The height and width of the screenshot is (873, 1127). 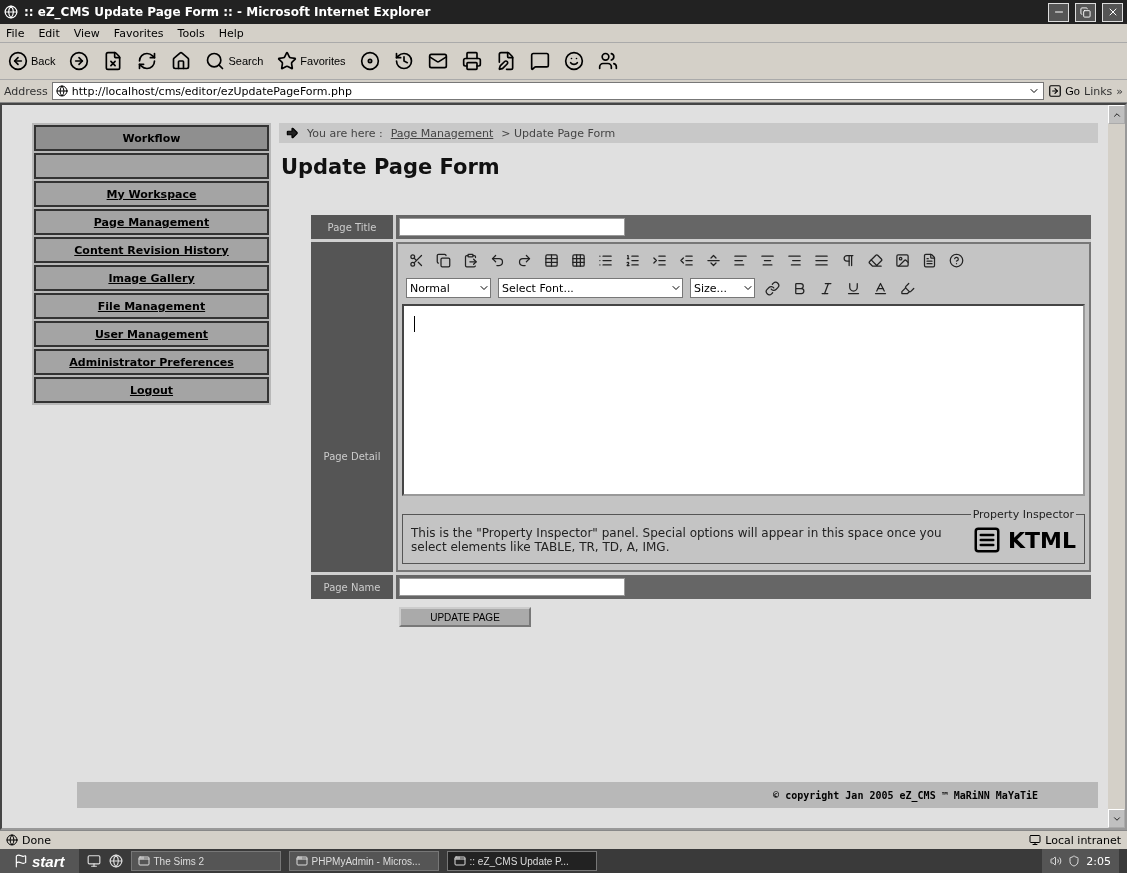 What do you see at coordinates (352, 227) in the screenshot?
I see `field-label: Page Title` at bounding box center [352, 227].